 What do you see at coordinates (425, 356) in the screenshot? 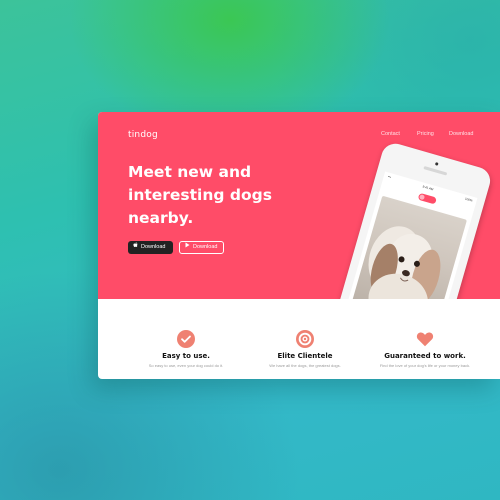
I see `feature-title: Guaranteed to work.` at bounding box center [425, 356].